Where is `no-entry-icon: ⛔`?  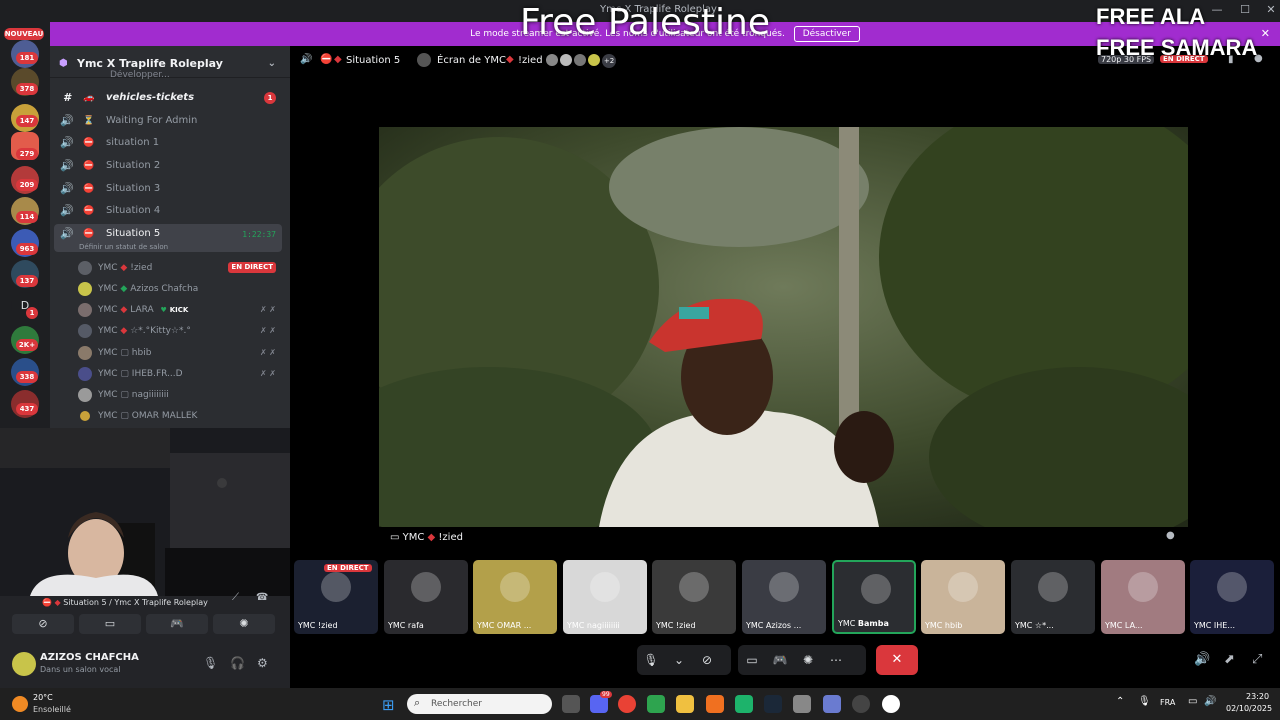
no-entry-icon: ⛔ is located at coordinates (326, 59).